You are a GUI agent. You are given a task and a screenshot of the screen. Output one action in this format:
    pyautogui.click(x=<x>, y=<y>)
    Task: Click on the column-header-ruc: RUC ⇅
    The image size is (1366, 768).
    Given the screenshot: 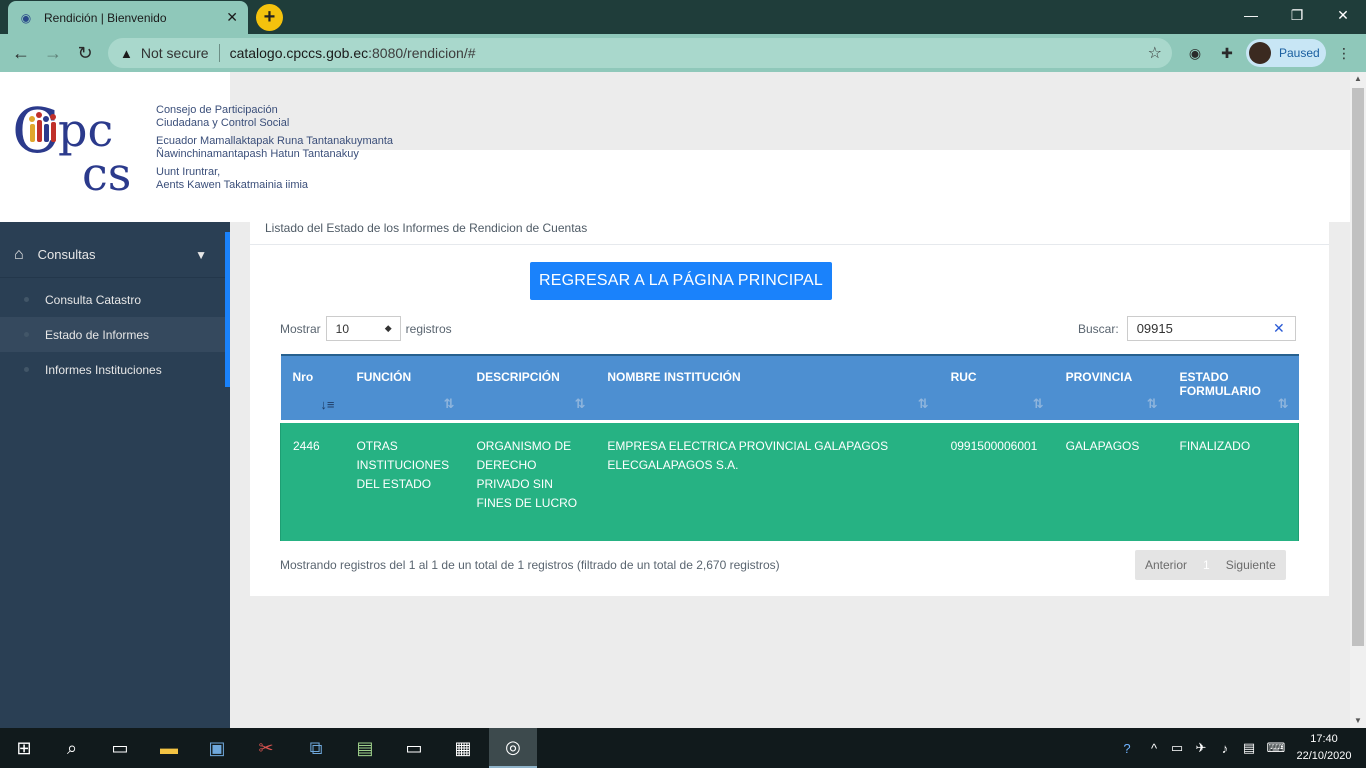 What is the action you would take?
    pyautogui.click(x=996, y=388)
    